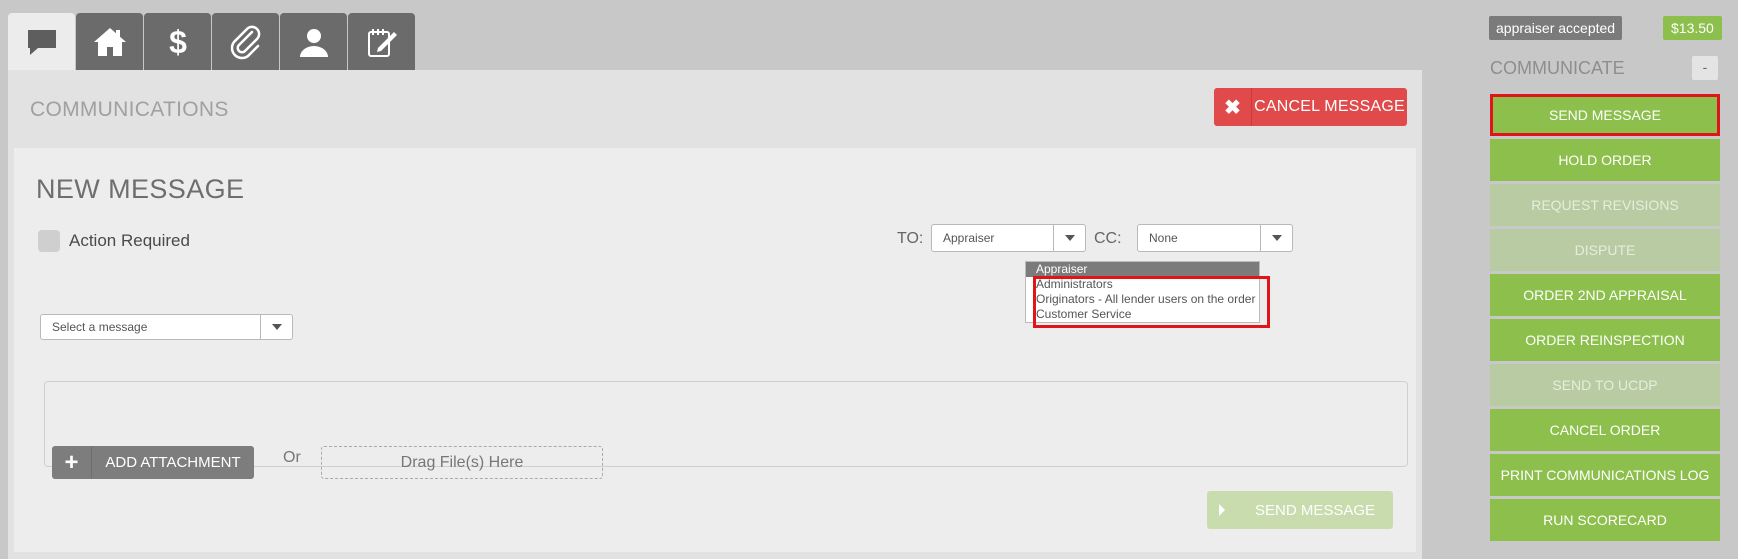 This screenshot has width=1738, height=559. I want to click on cancel-message-label: CANCEL MESSAGE, so click(1329, 106).